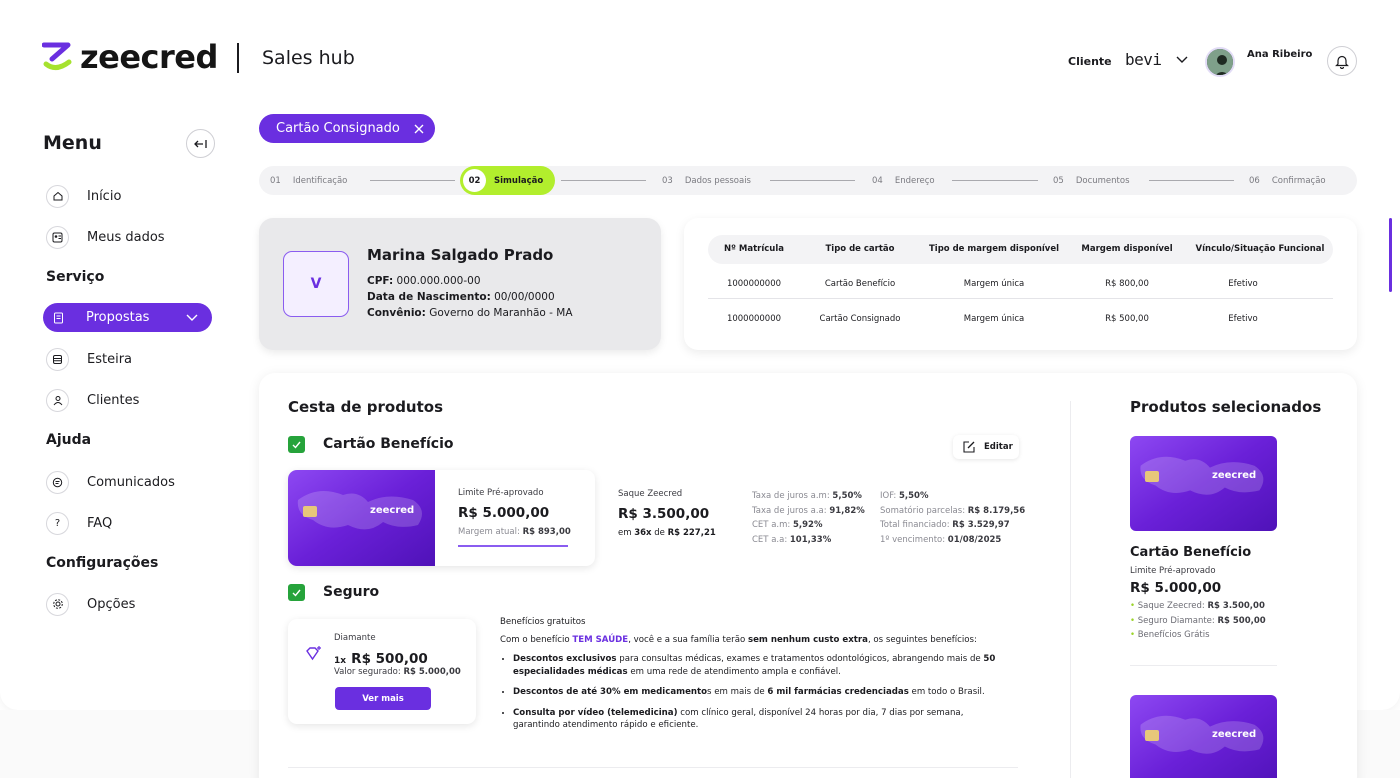 This screenshot has width=1400, height=778. What do you see at coordinates (1127, 284) in the screenshot?
I see `table-cell: R$ 800,00` at bounding box center [1127, 284].